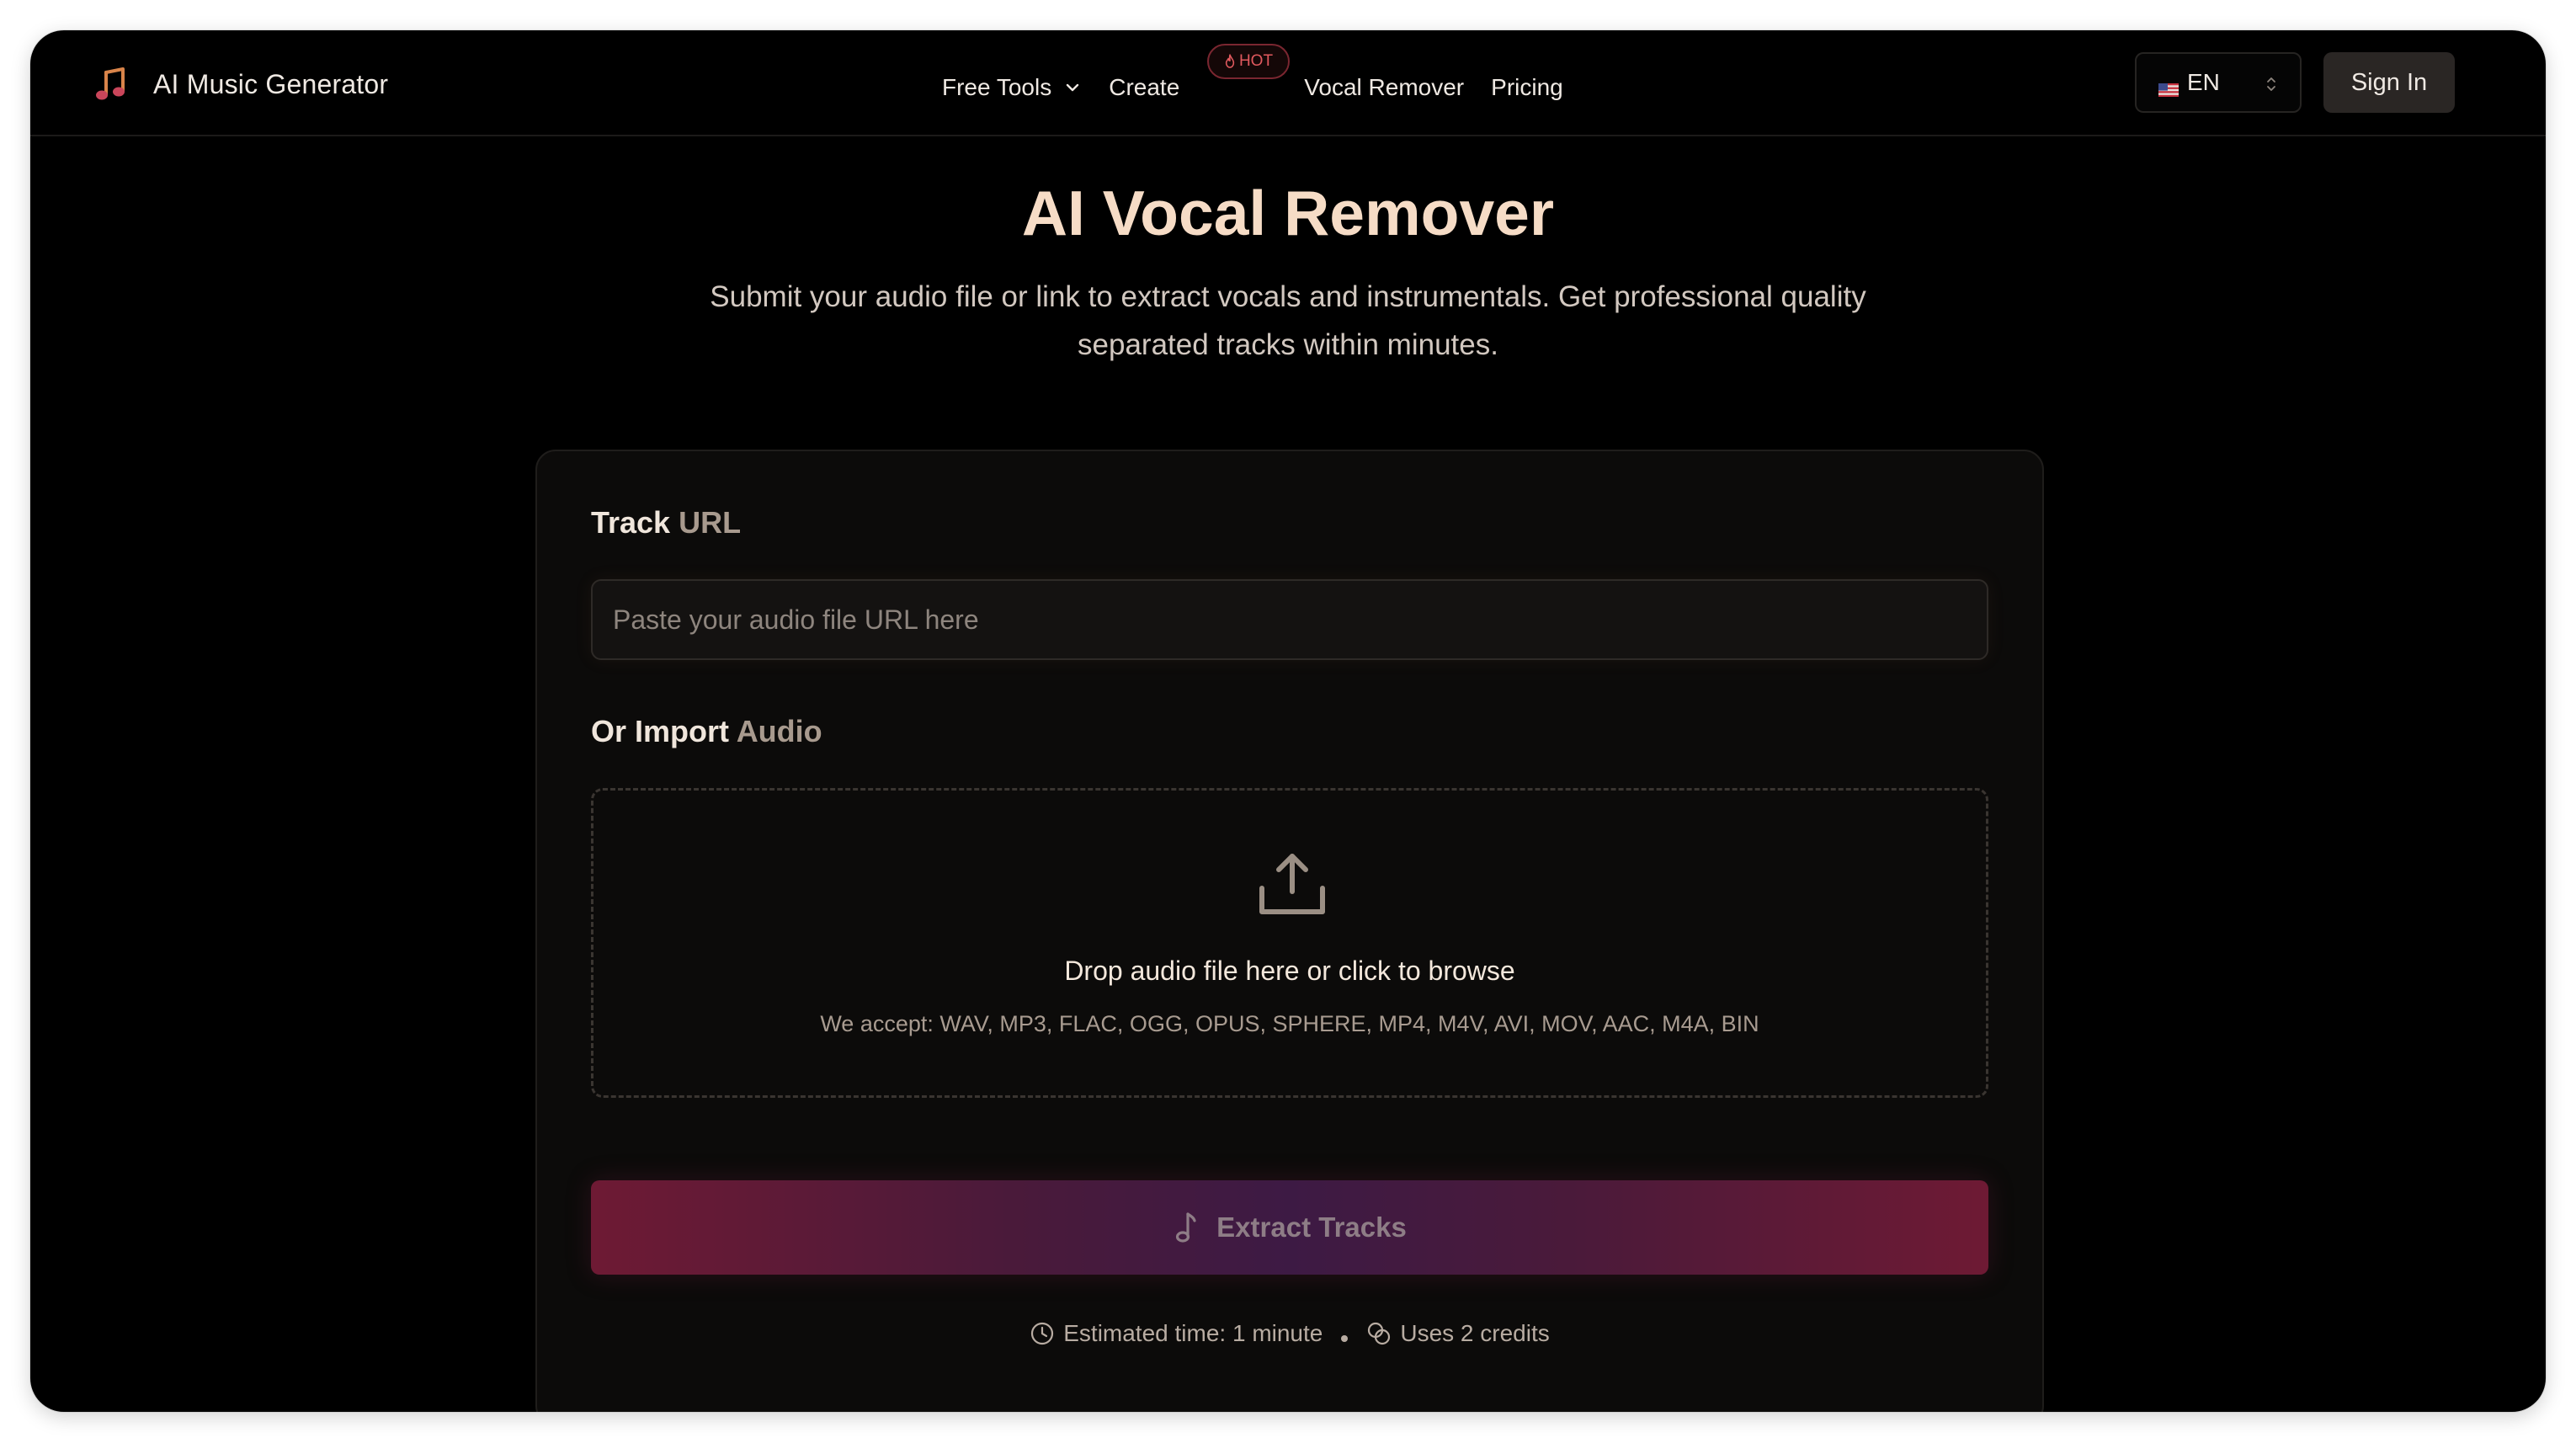 Image resolution: width=2576 pixels, height=1443 pixels. I want to click on track-url-label: Track URL, so click(666, 522).